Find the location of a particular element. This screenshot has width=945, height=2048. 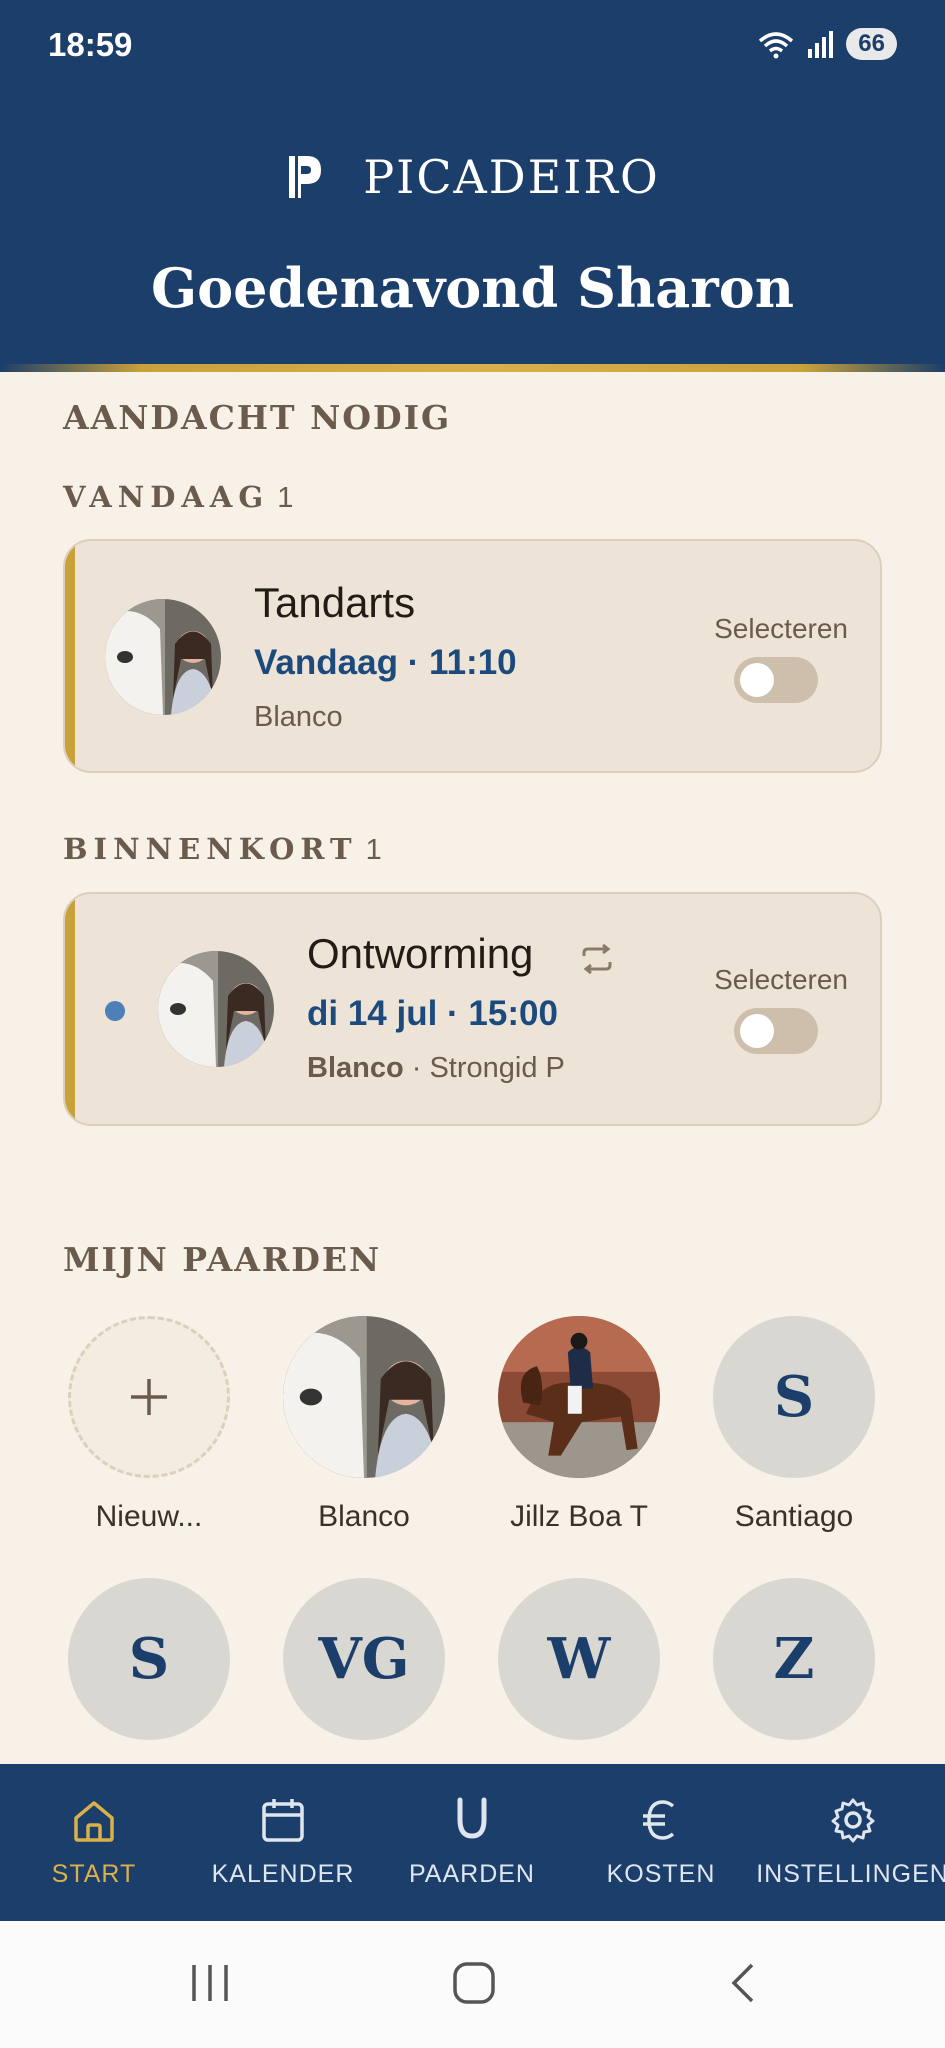

calendar-icon is located at coordinates (283, 1820).